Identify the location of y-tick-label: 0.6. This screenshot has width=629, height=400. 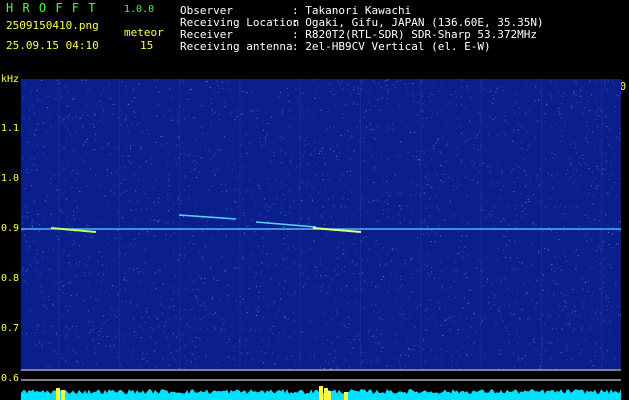
(10, 378).